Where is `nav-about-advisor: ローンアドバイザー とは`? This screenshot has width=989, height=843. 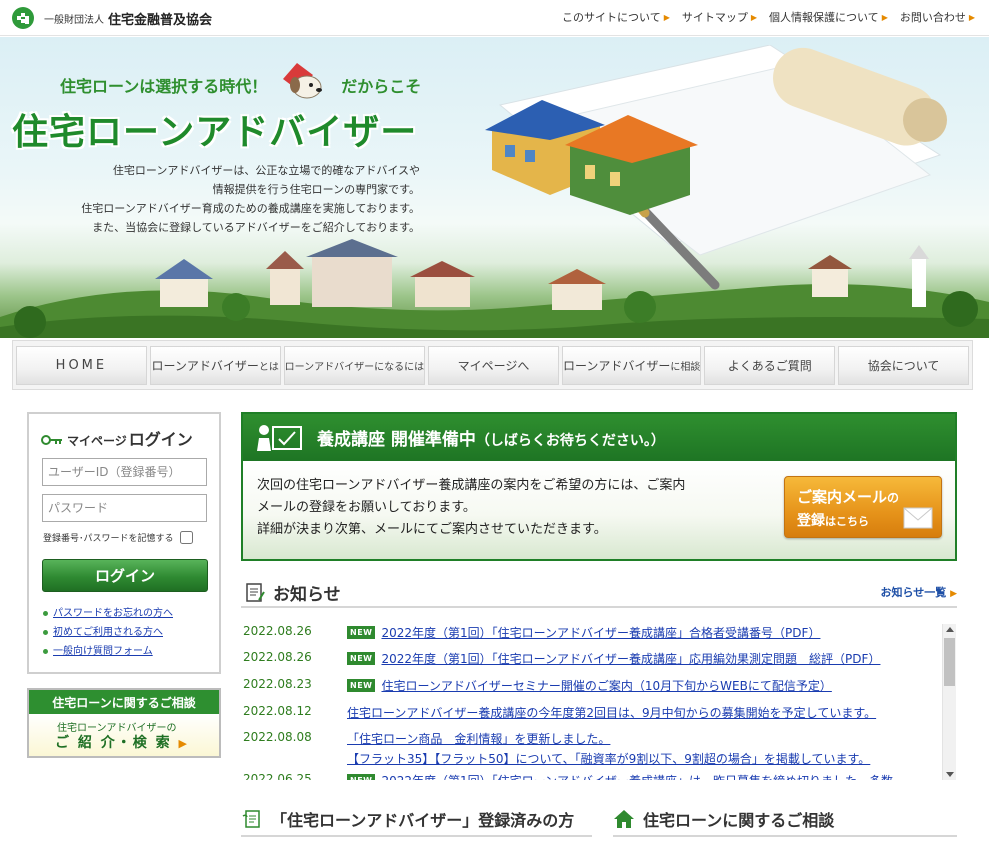 nav-about-advisor: ローンアドバイザー とは is located at coordinates (215, 365).